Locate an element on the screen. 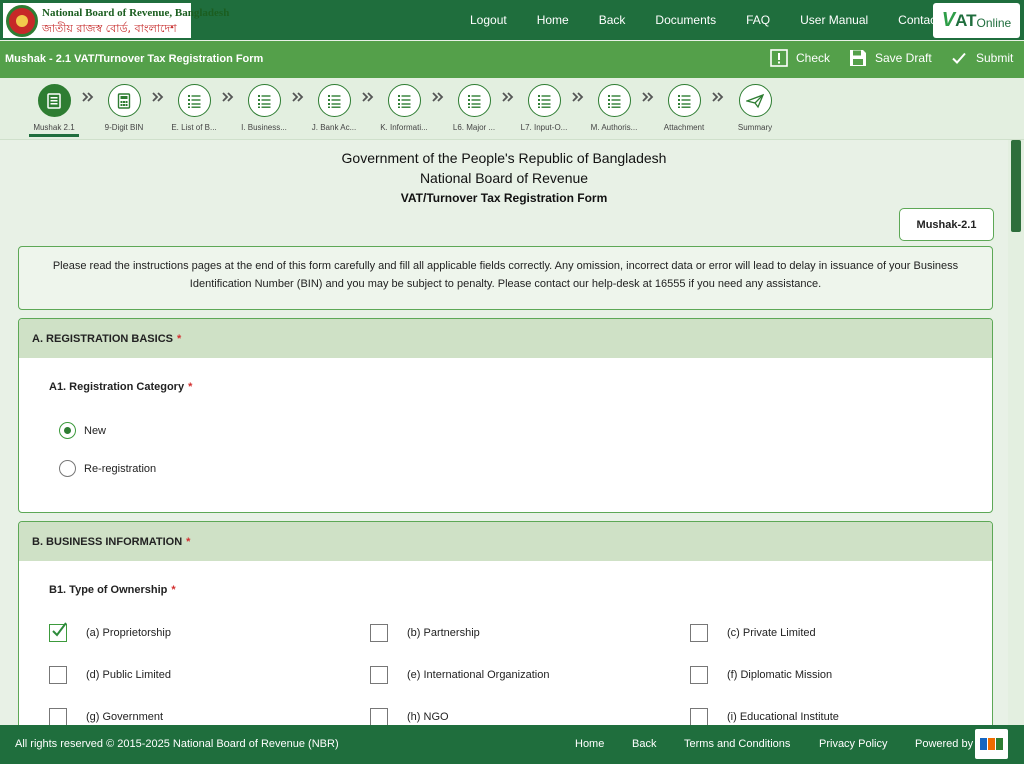  nav-user-manual: User Manual is located at coordinates (834, 20).